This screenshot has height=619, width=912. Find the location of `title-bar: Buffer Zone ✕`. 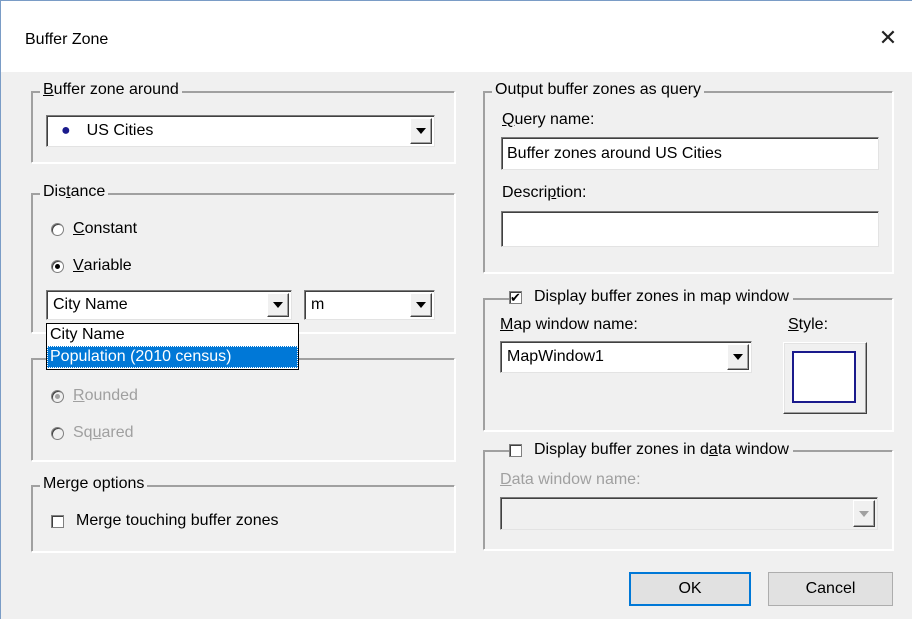

title-bar: Buffer Zone ✕ is located at coordinates (456, 36).